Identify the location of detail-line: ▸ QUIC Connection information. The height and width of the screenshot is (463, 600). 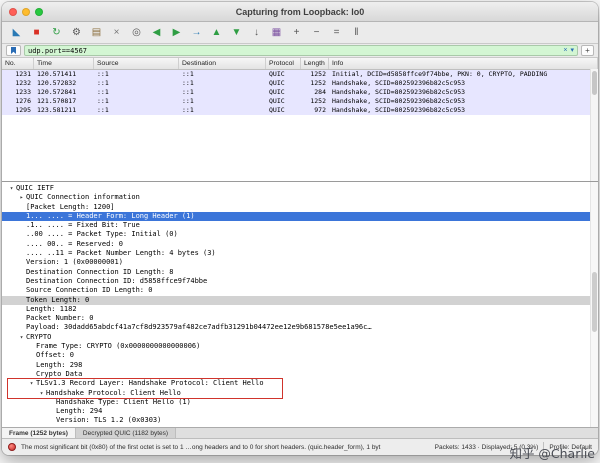
(300, 197).